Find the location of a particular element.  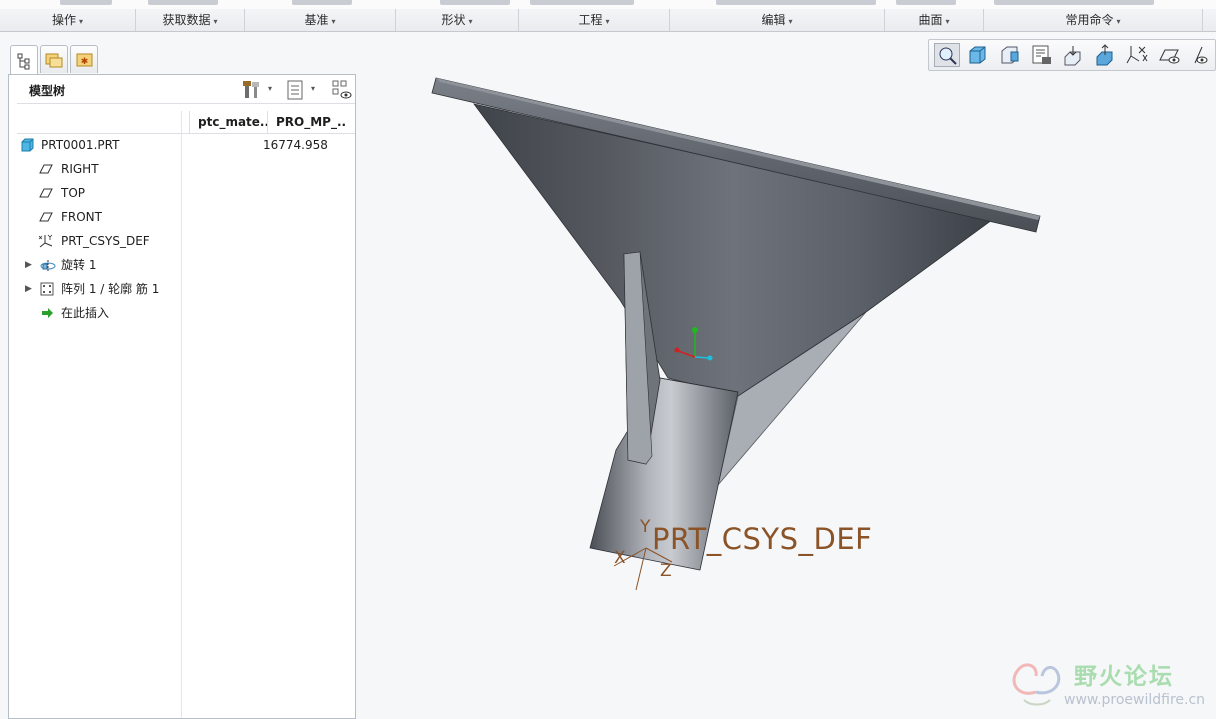

show-columns-icon is located at coordinates (296, 90).